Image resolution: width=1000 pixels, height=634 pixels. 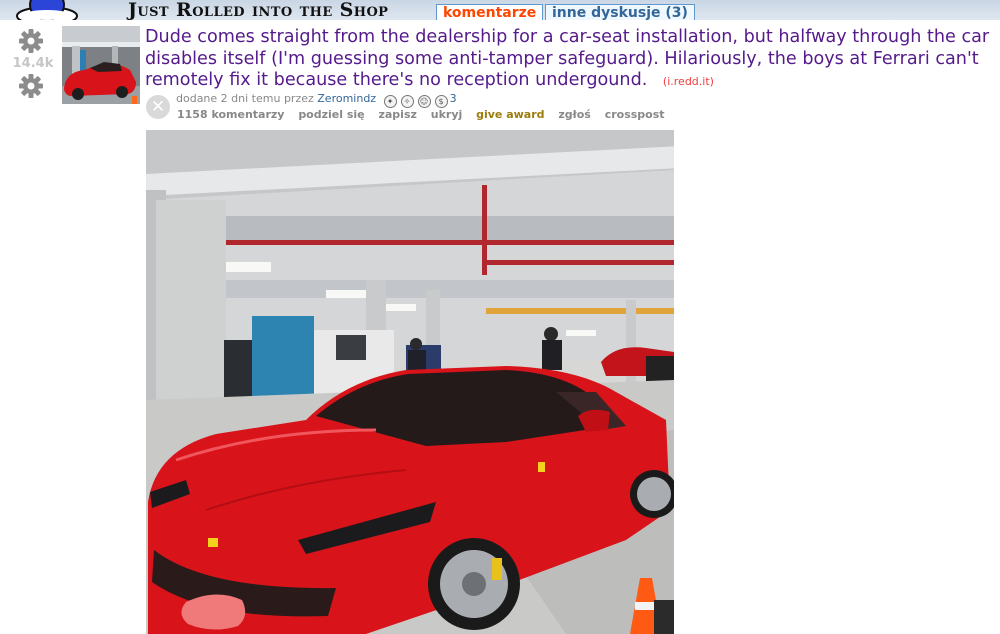 What do you see at coordinates (245, 98) in the screenshot?
I see `tagline-prefix: dodane 2 dni temu przez` at bounding box center [245, 98].